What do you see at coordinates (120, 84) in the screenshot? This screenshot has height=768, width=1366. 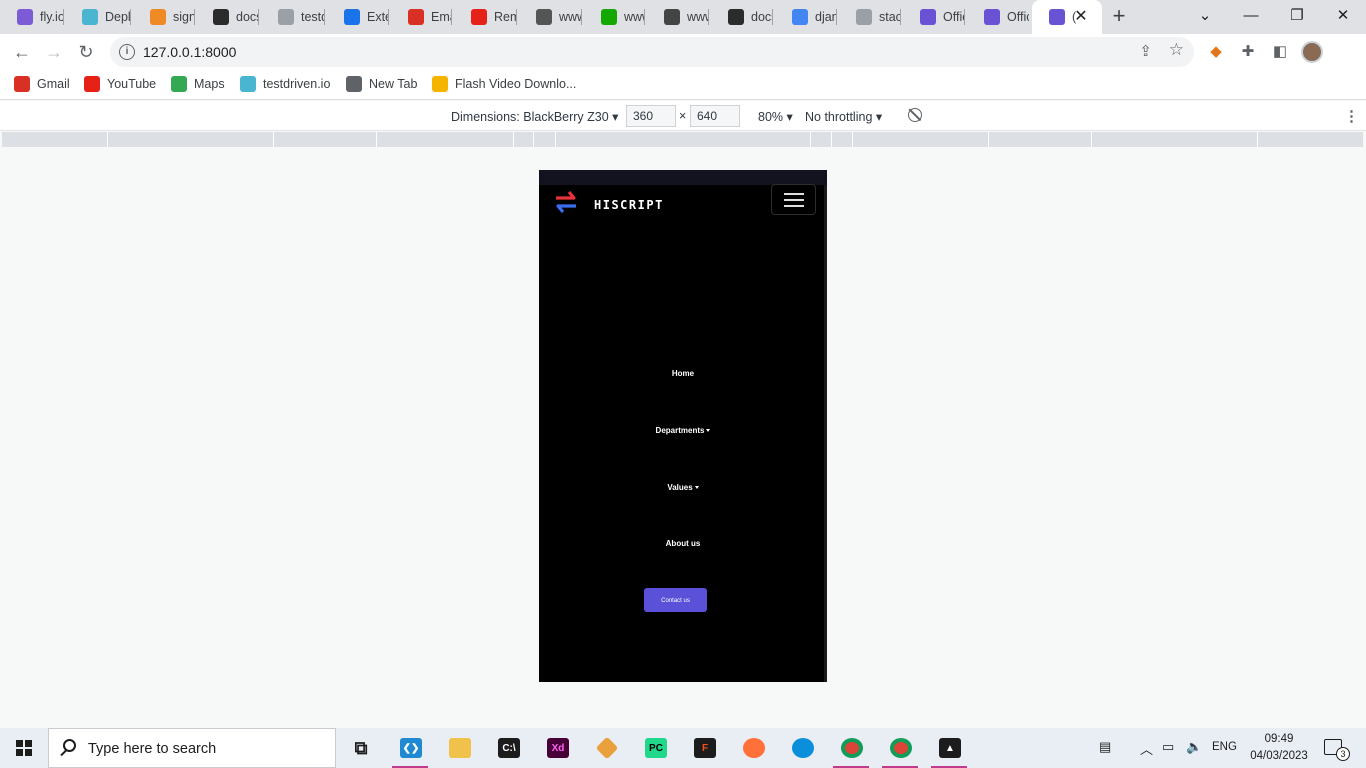 I see `bookmark-2: YouTube` at bounding box center [120, 84].